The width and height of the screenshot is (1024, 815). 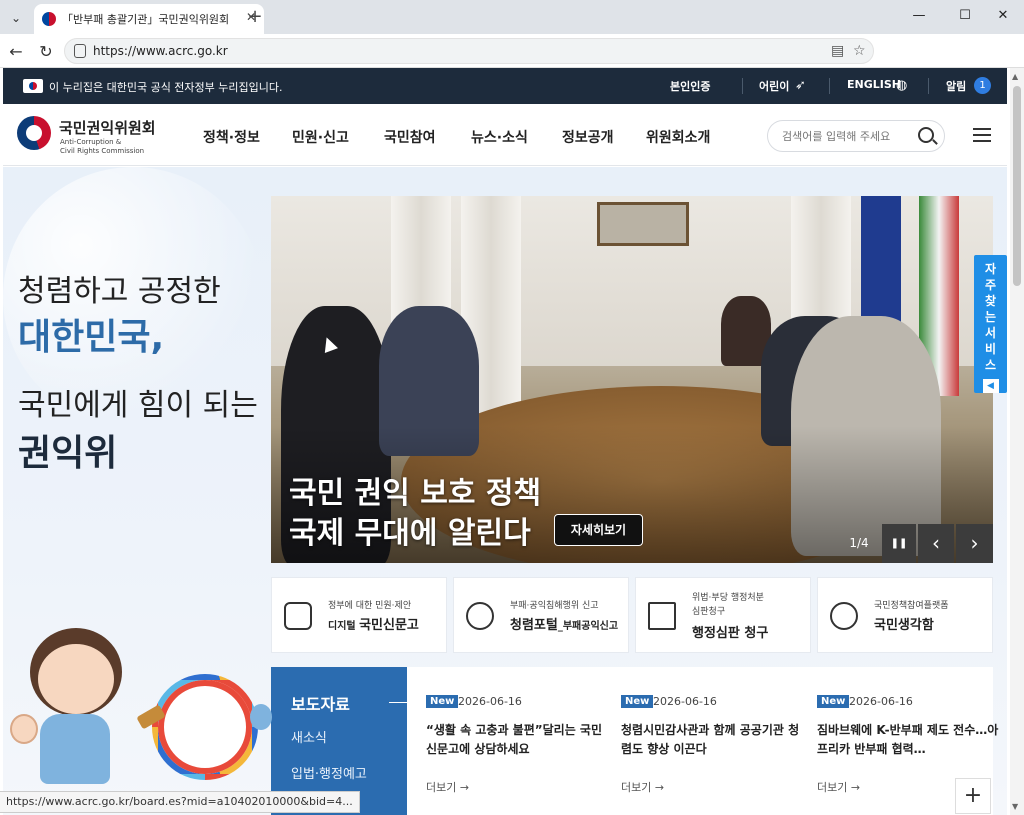 I want to click on quick-card-epeople: 정부에 대한 민원·제안 디지털 국민신문고, so click(x=359, y=615).